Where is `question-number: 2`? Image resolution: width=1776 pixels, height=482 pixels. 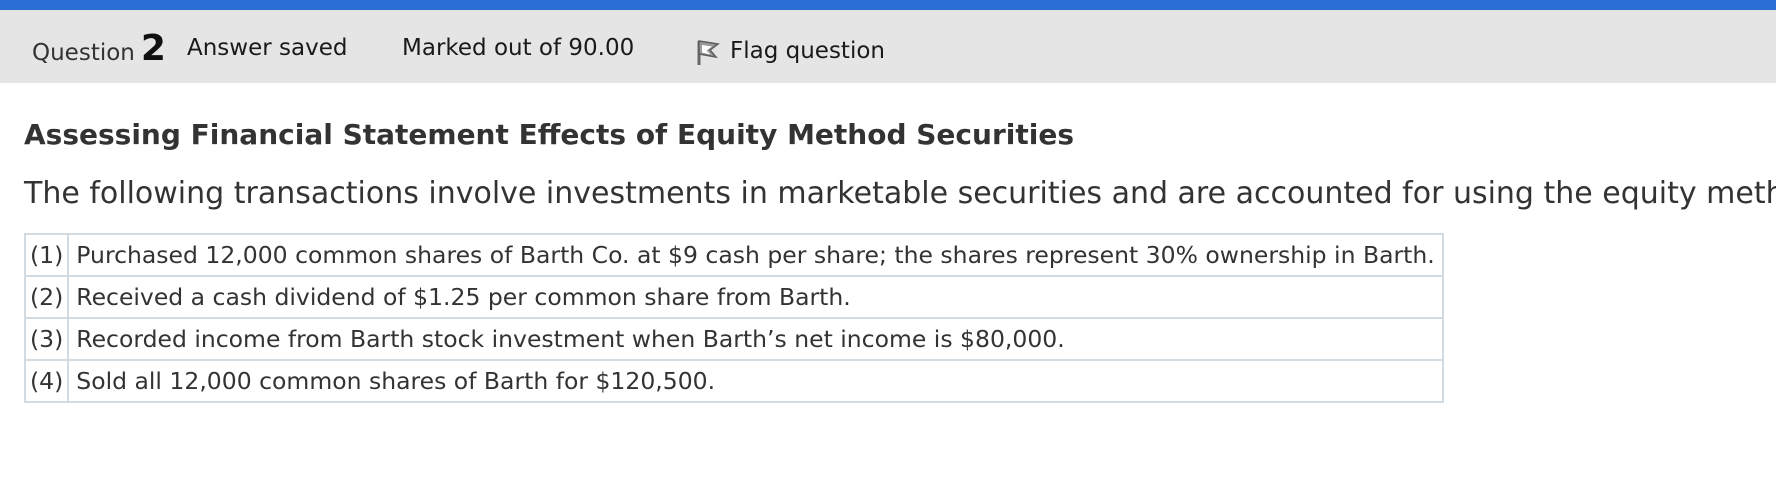
question-number: 2 is located at coordinates (153, 48).